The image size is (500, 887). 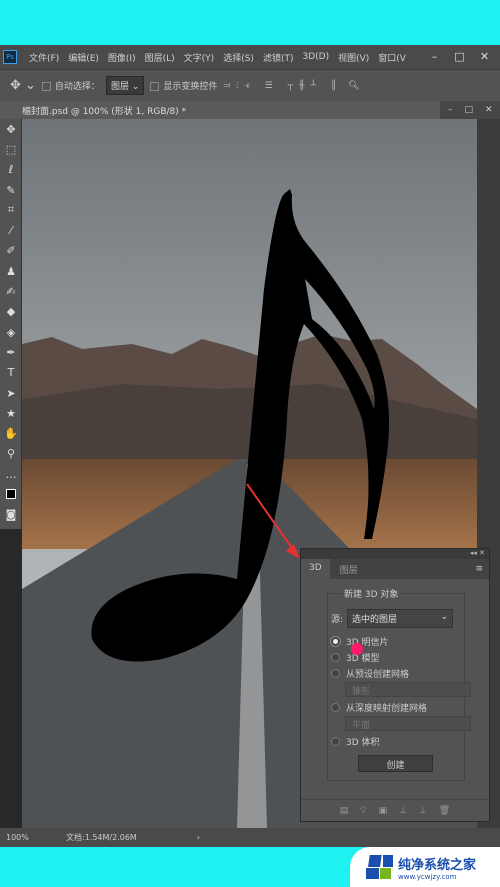 What do you see at coordinates (11, 271) in the screenshot?
I see `stamp-tool-icon: ♟` at bounding box center [11, 271].